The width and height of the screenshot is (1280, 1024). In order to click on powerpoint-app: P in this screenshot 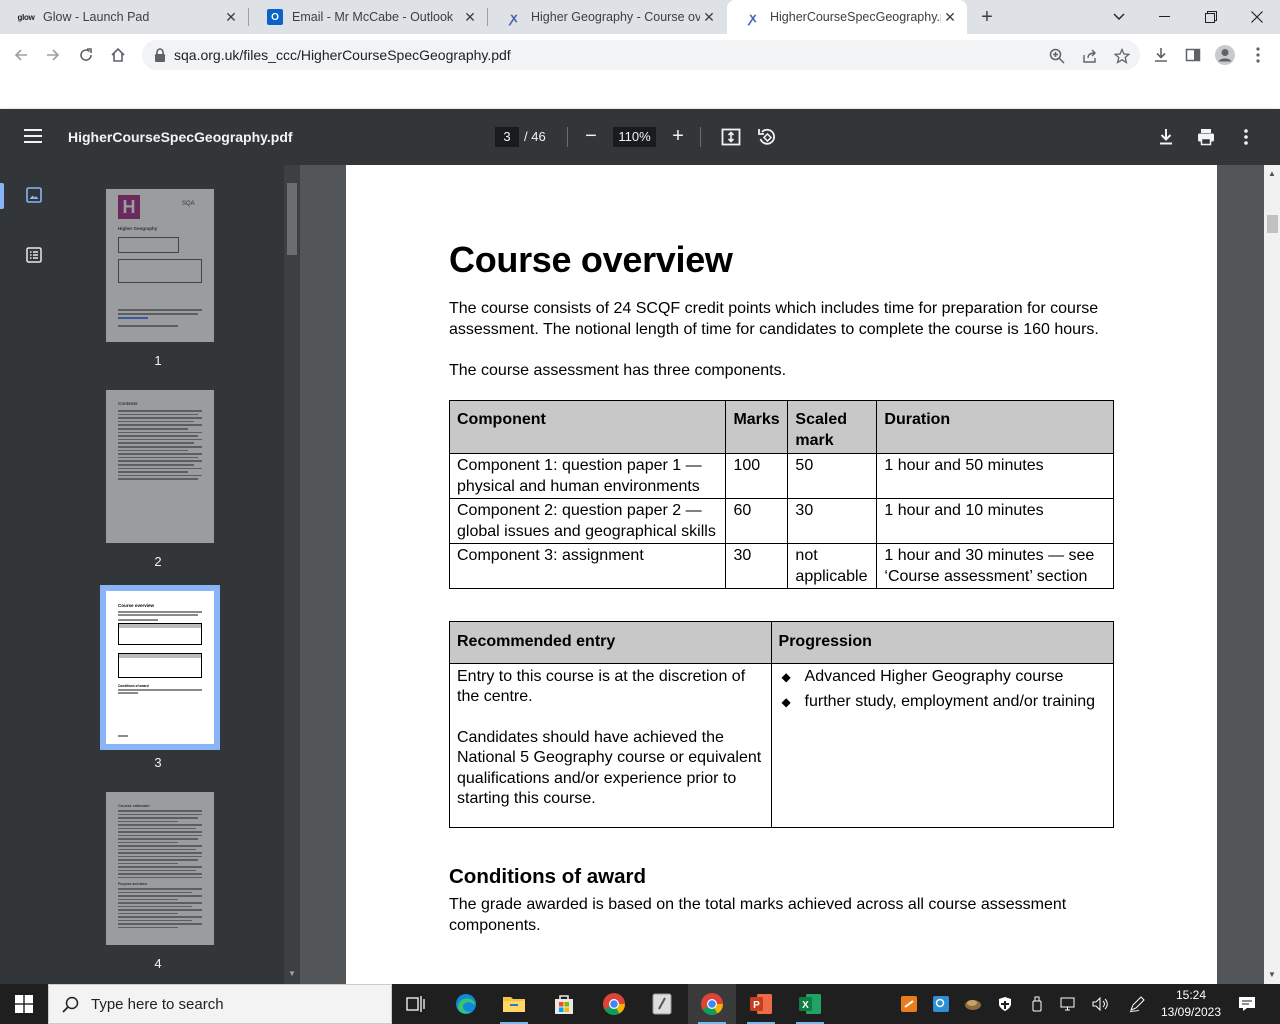, I will do `click(761, 1004)`.